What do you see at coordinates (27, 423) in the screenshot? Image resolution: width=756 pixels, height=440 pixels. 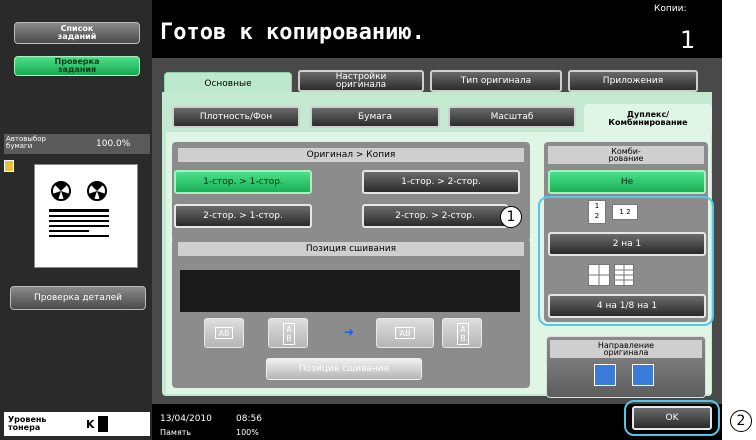 I see `toner-label: Уровень тонера` at bounding box center [27, 423].